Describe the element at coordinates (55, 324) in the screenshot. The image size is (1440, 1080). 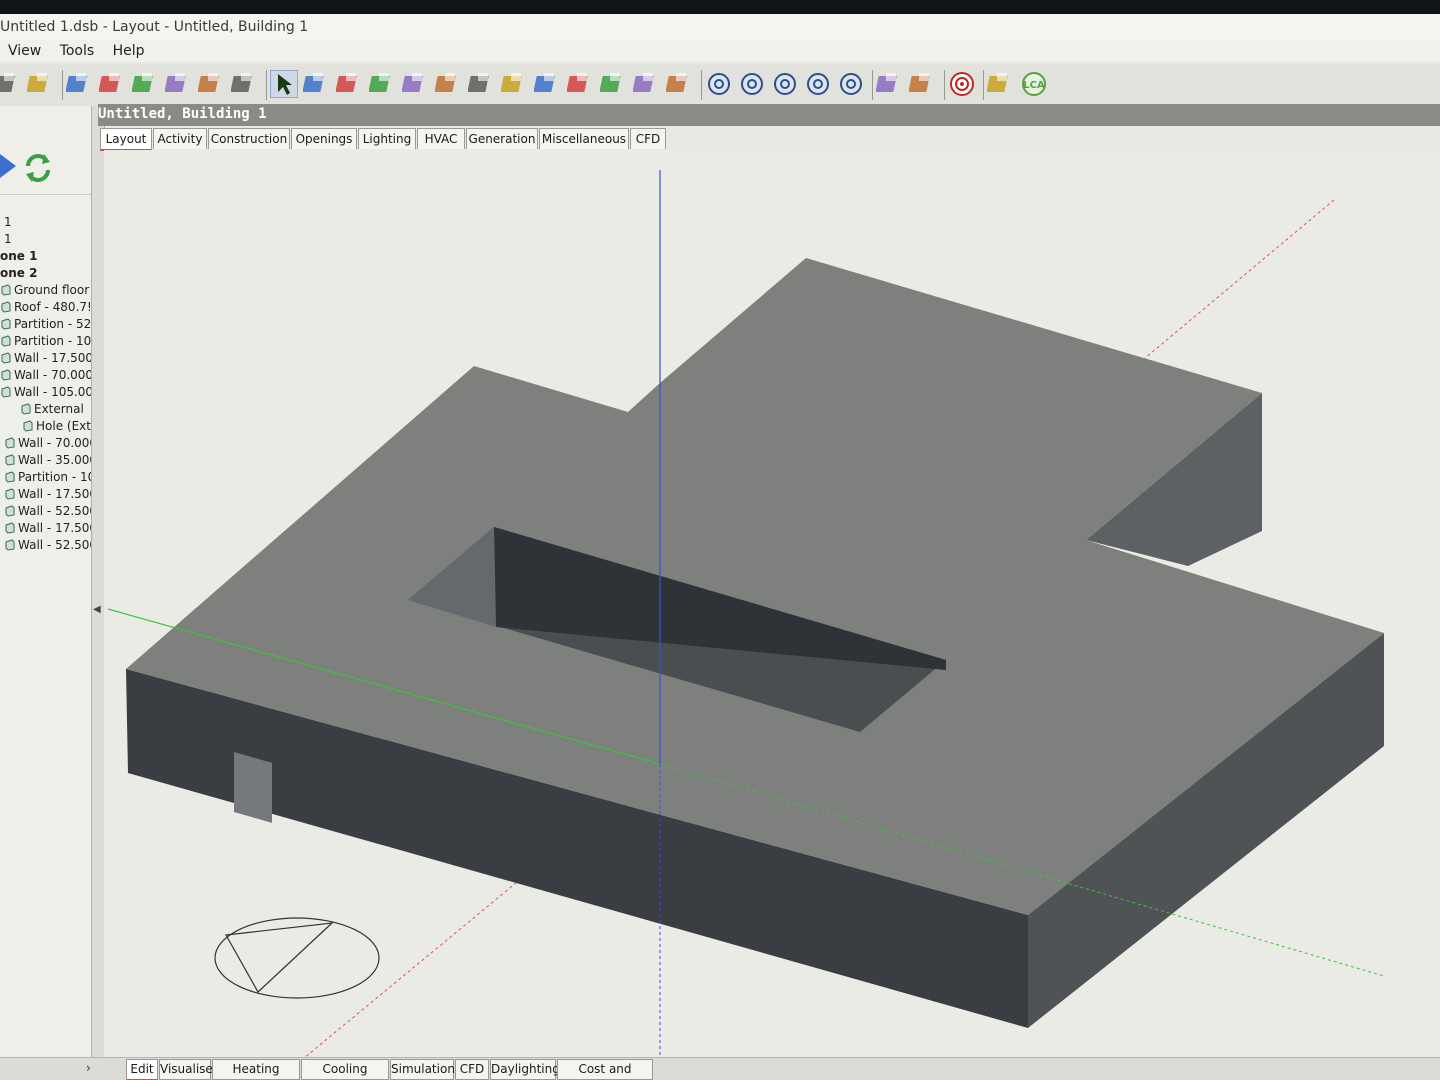
I see `tree-node-label: Partition - 52.` at that location.